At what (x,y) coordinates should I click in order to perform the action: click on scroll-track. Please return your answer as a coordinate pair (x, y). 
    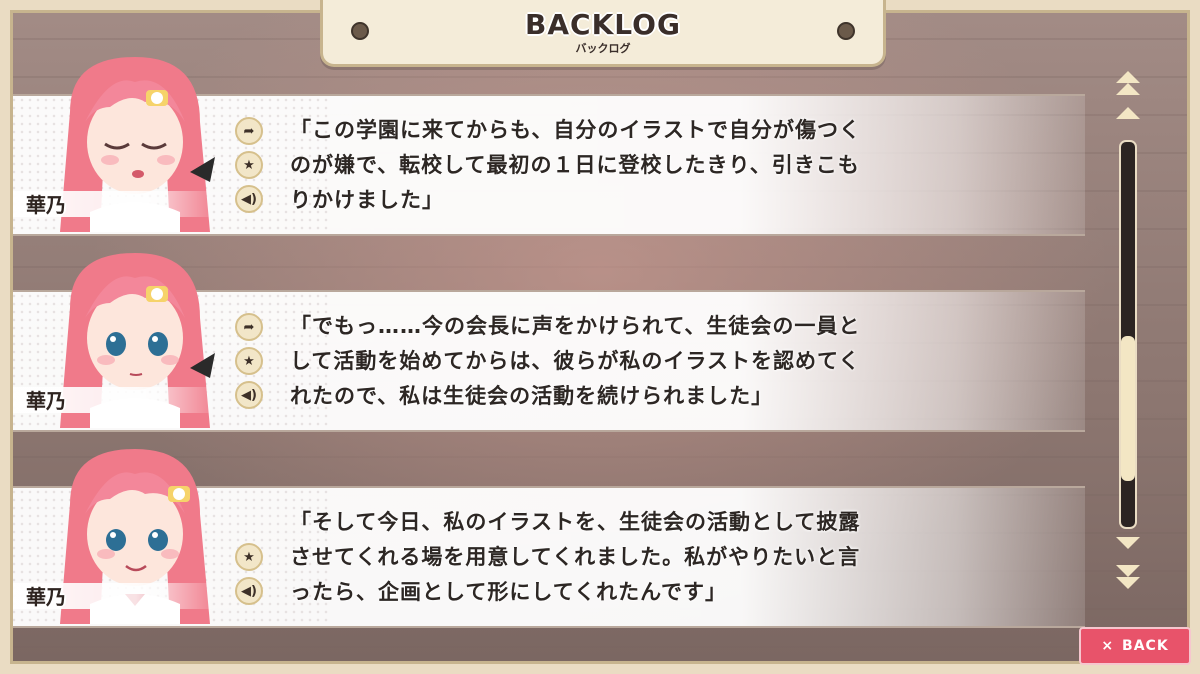
    Looking at the image, I should click on (1128, 334).